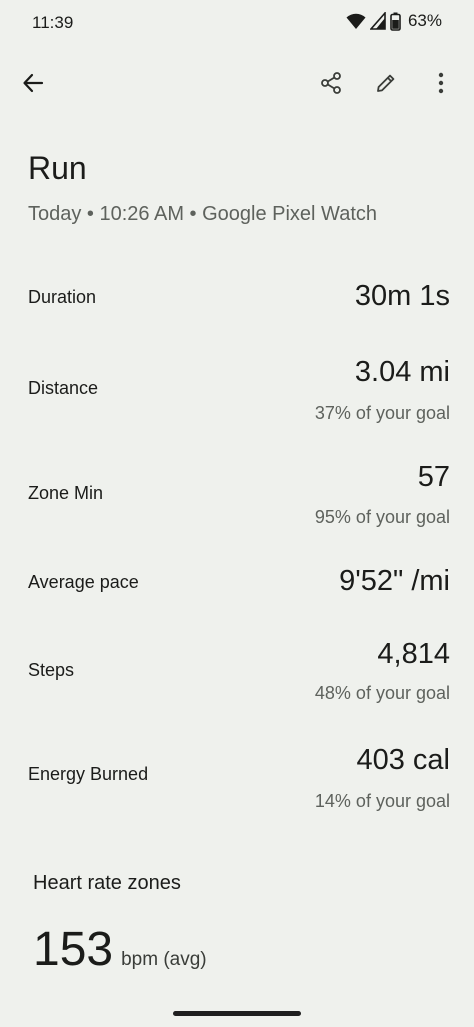  Describe the element at coordinates (382, 413) in the screenshot. I see `distance-goal: 37% of your goal` at that location.